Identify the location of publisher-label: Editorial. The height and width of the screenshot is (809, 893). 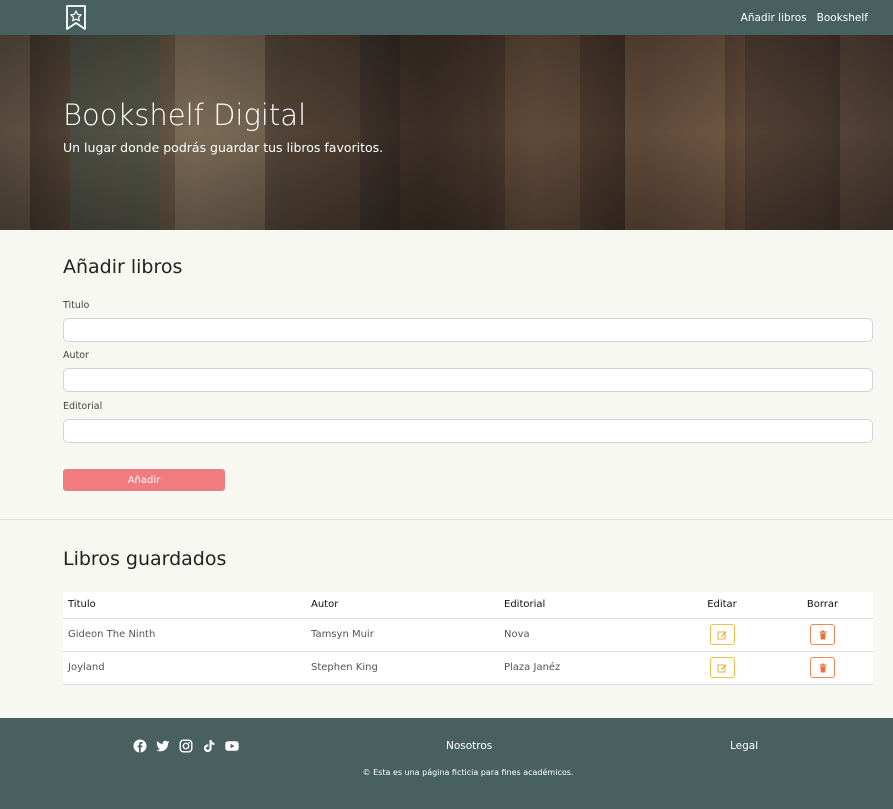
(83, 406).